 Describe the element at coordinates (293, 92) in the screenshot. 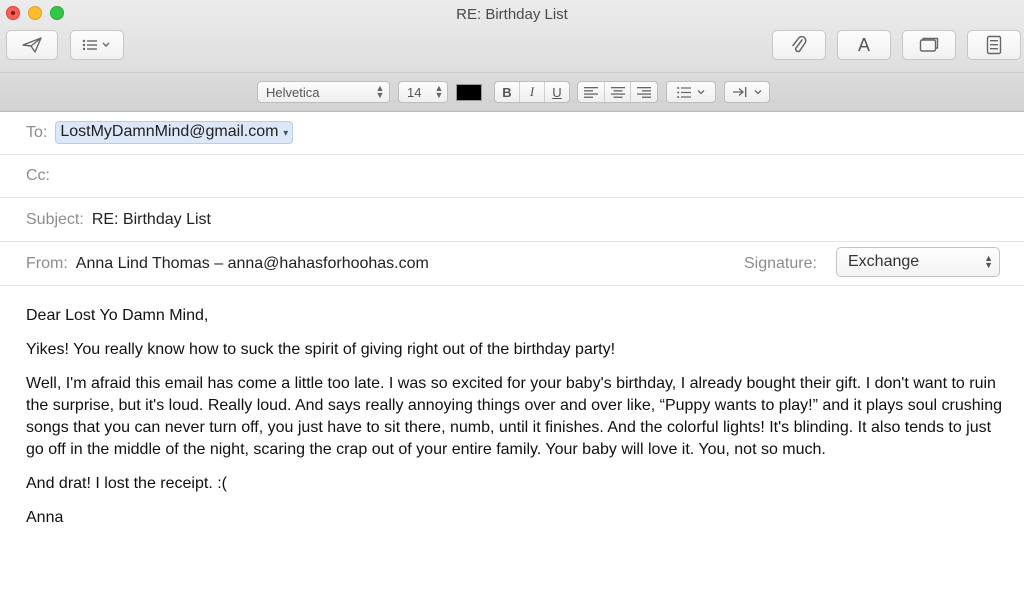

I see `font-family-value: Helvetica` at that location.